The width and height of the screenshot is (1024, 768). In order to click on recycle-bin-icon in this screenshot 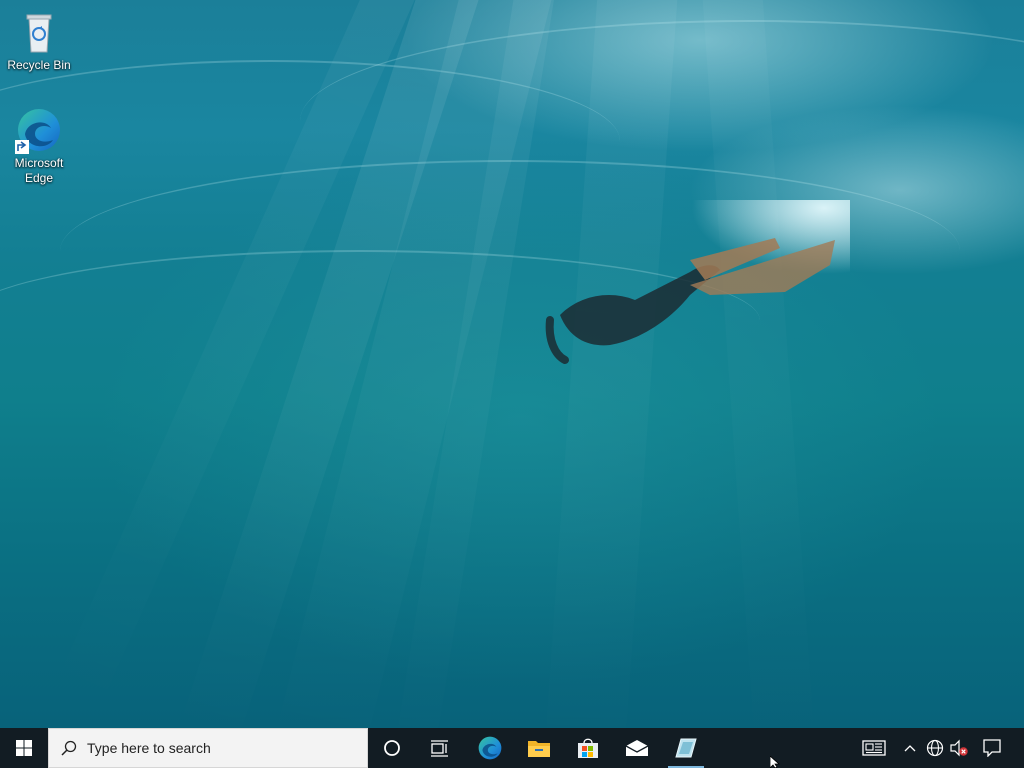, I will do `click(39, 32)`.